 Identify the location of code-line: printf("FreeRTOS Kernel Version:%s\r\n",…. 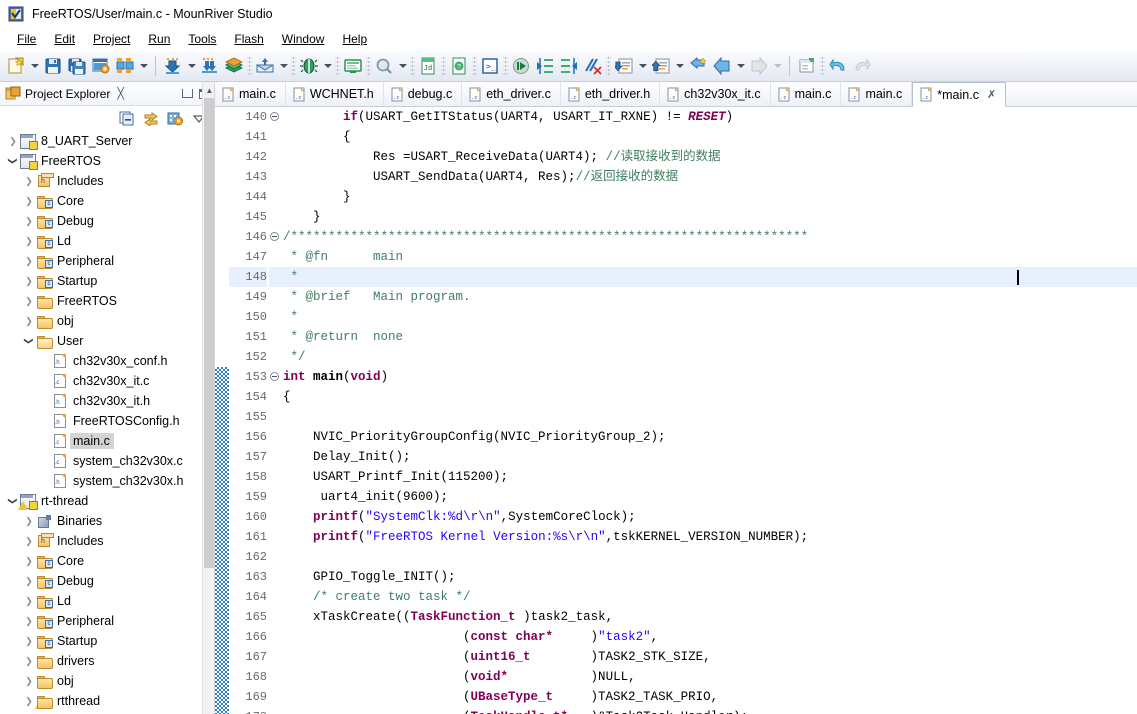
(709, 537).